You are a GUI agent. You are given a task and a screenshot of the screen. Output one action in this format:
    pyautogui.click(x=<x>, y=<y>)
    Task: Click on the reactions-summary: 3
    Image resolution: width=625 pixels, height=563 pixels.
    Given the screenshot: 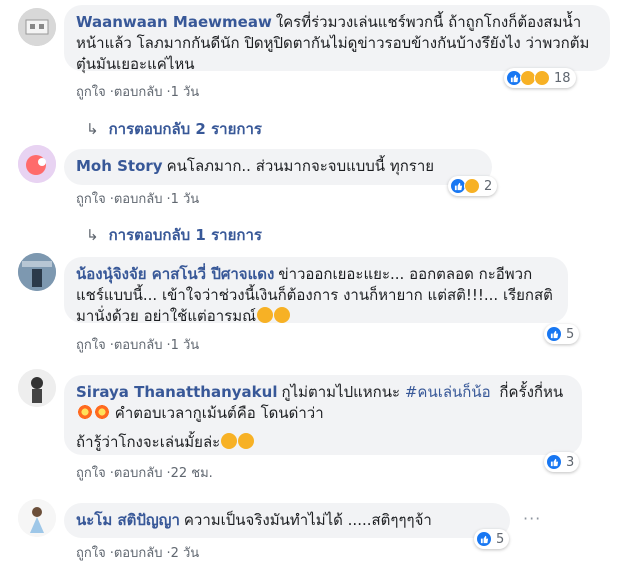 What is the action you would take?
    pyautogui.click(x=562, y=462)
    